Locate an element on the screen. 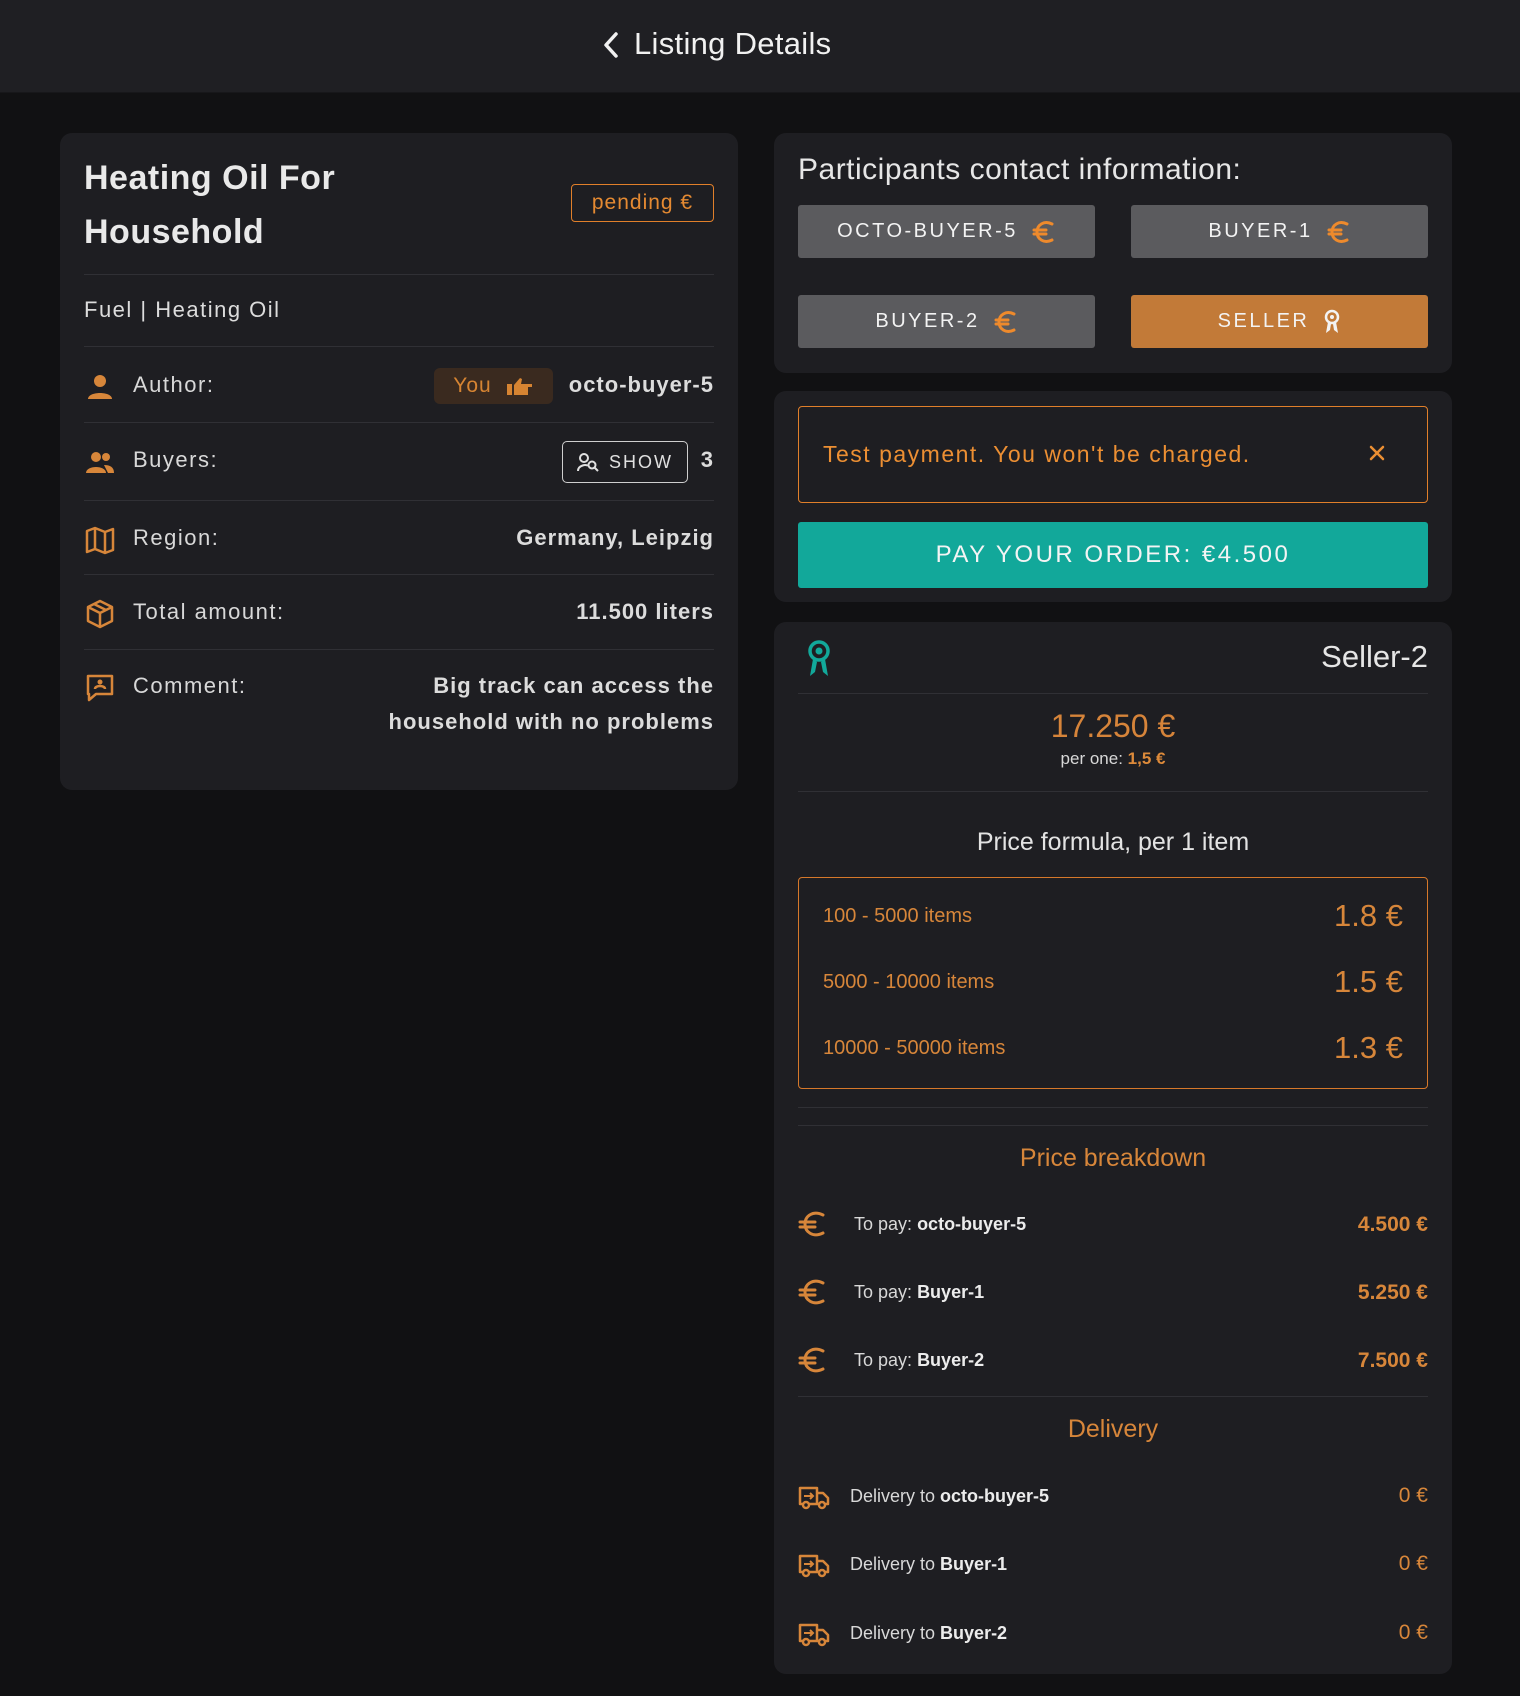  formula-price: 1.8 € is located at coordinates (1368, 915).